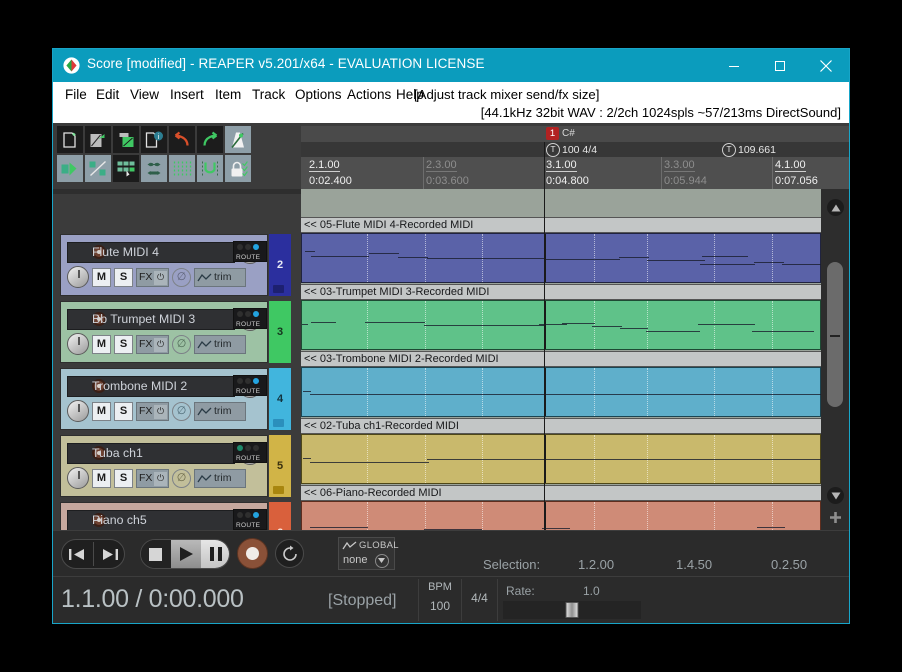 The height and width of the screenshot is (672, 902). What do you see at coordinates (76, 94) in the screenshot?
I see `menu-file: File` at bounding box center [76, 94].